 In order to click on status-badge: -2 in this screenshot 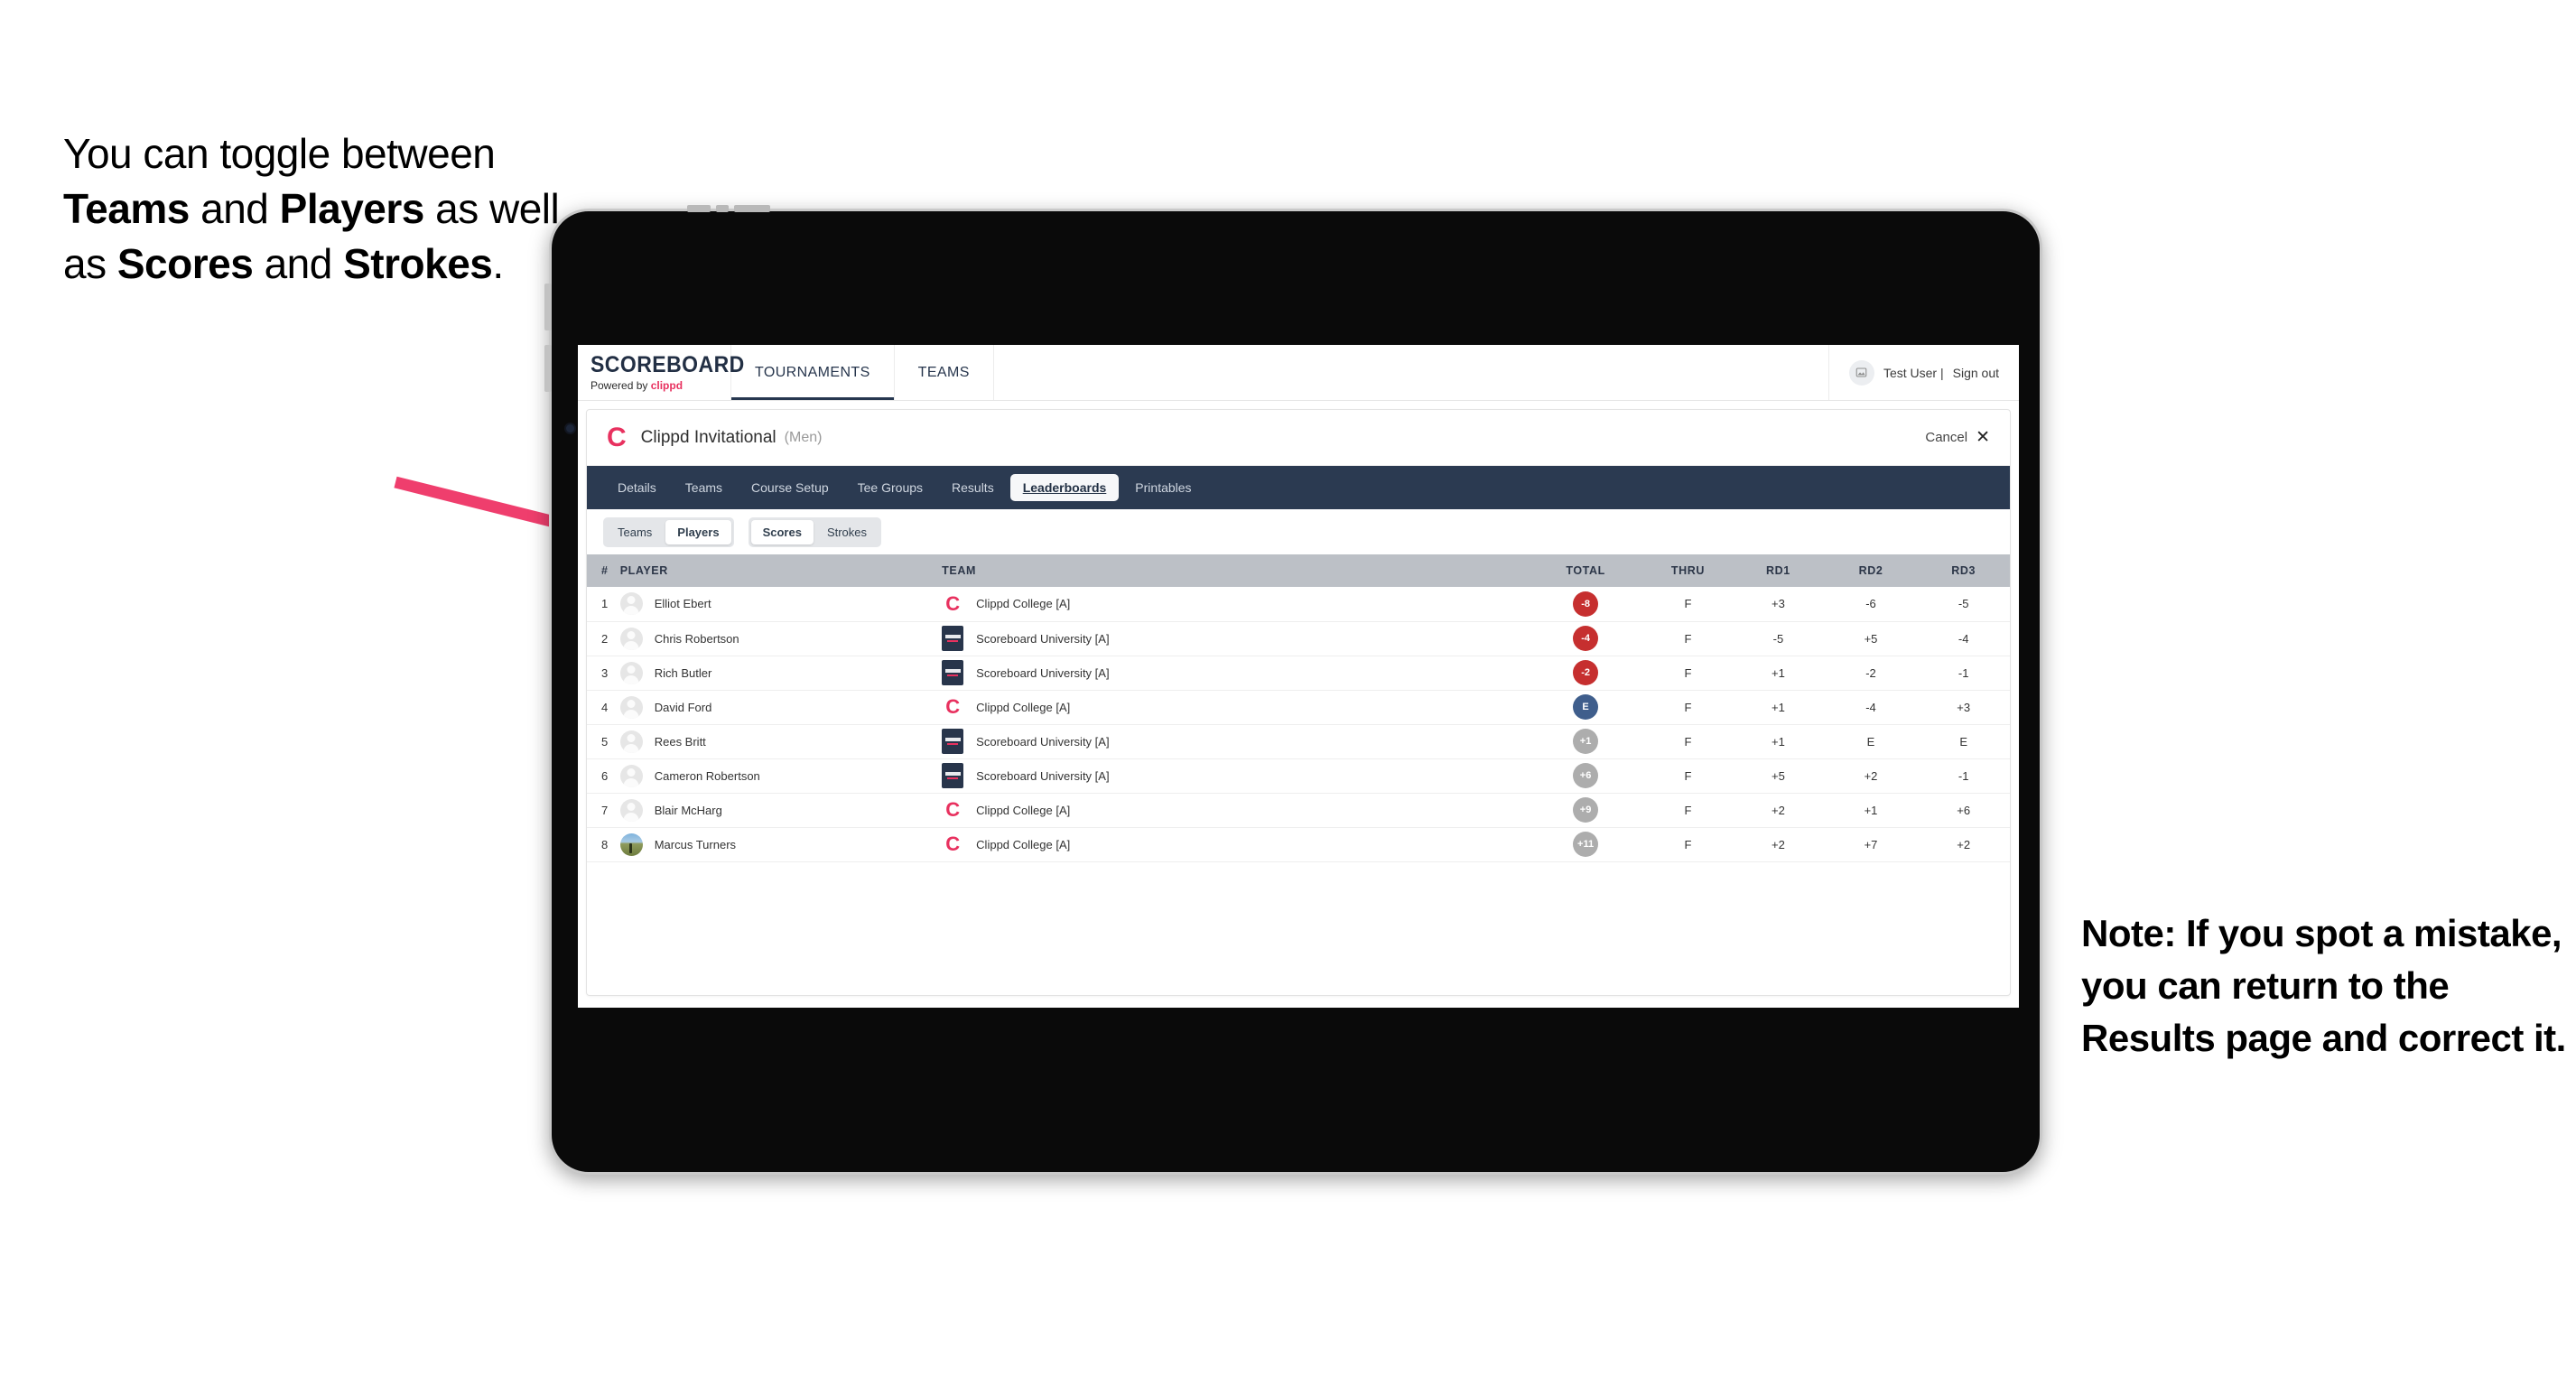, I will do `click(1586, 673)`.